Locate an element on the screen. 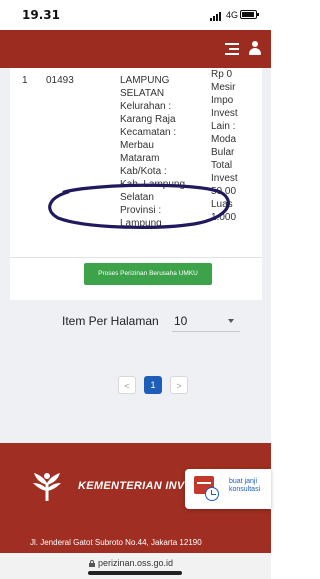 This screenshot has height=579, width=320. annotation-ellipse is located at coordinates (139, 206).